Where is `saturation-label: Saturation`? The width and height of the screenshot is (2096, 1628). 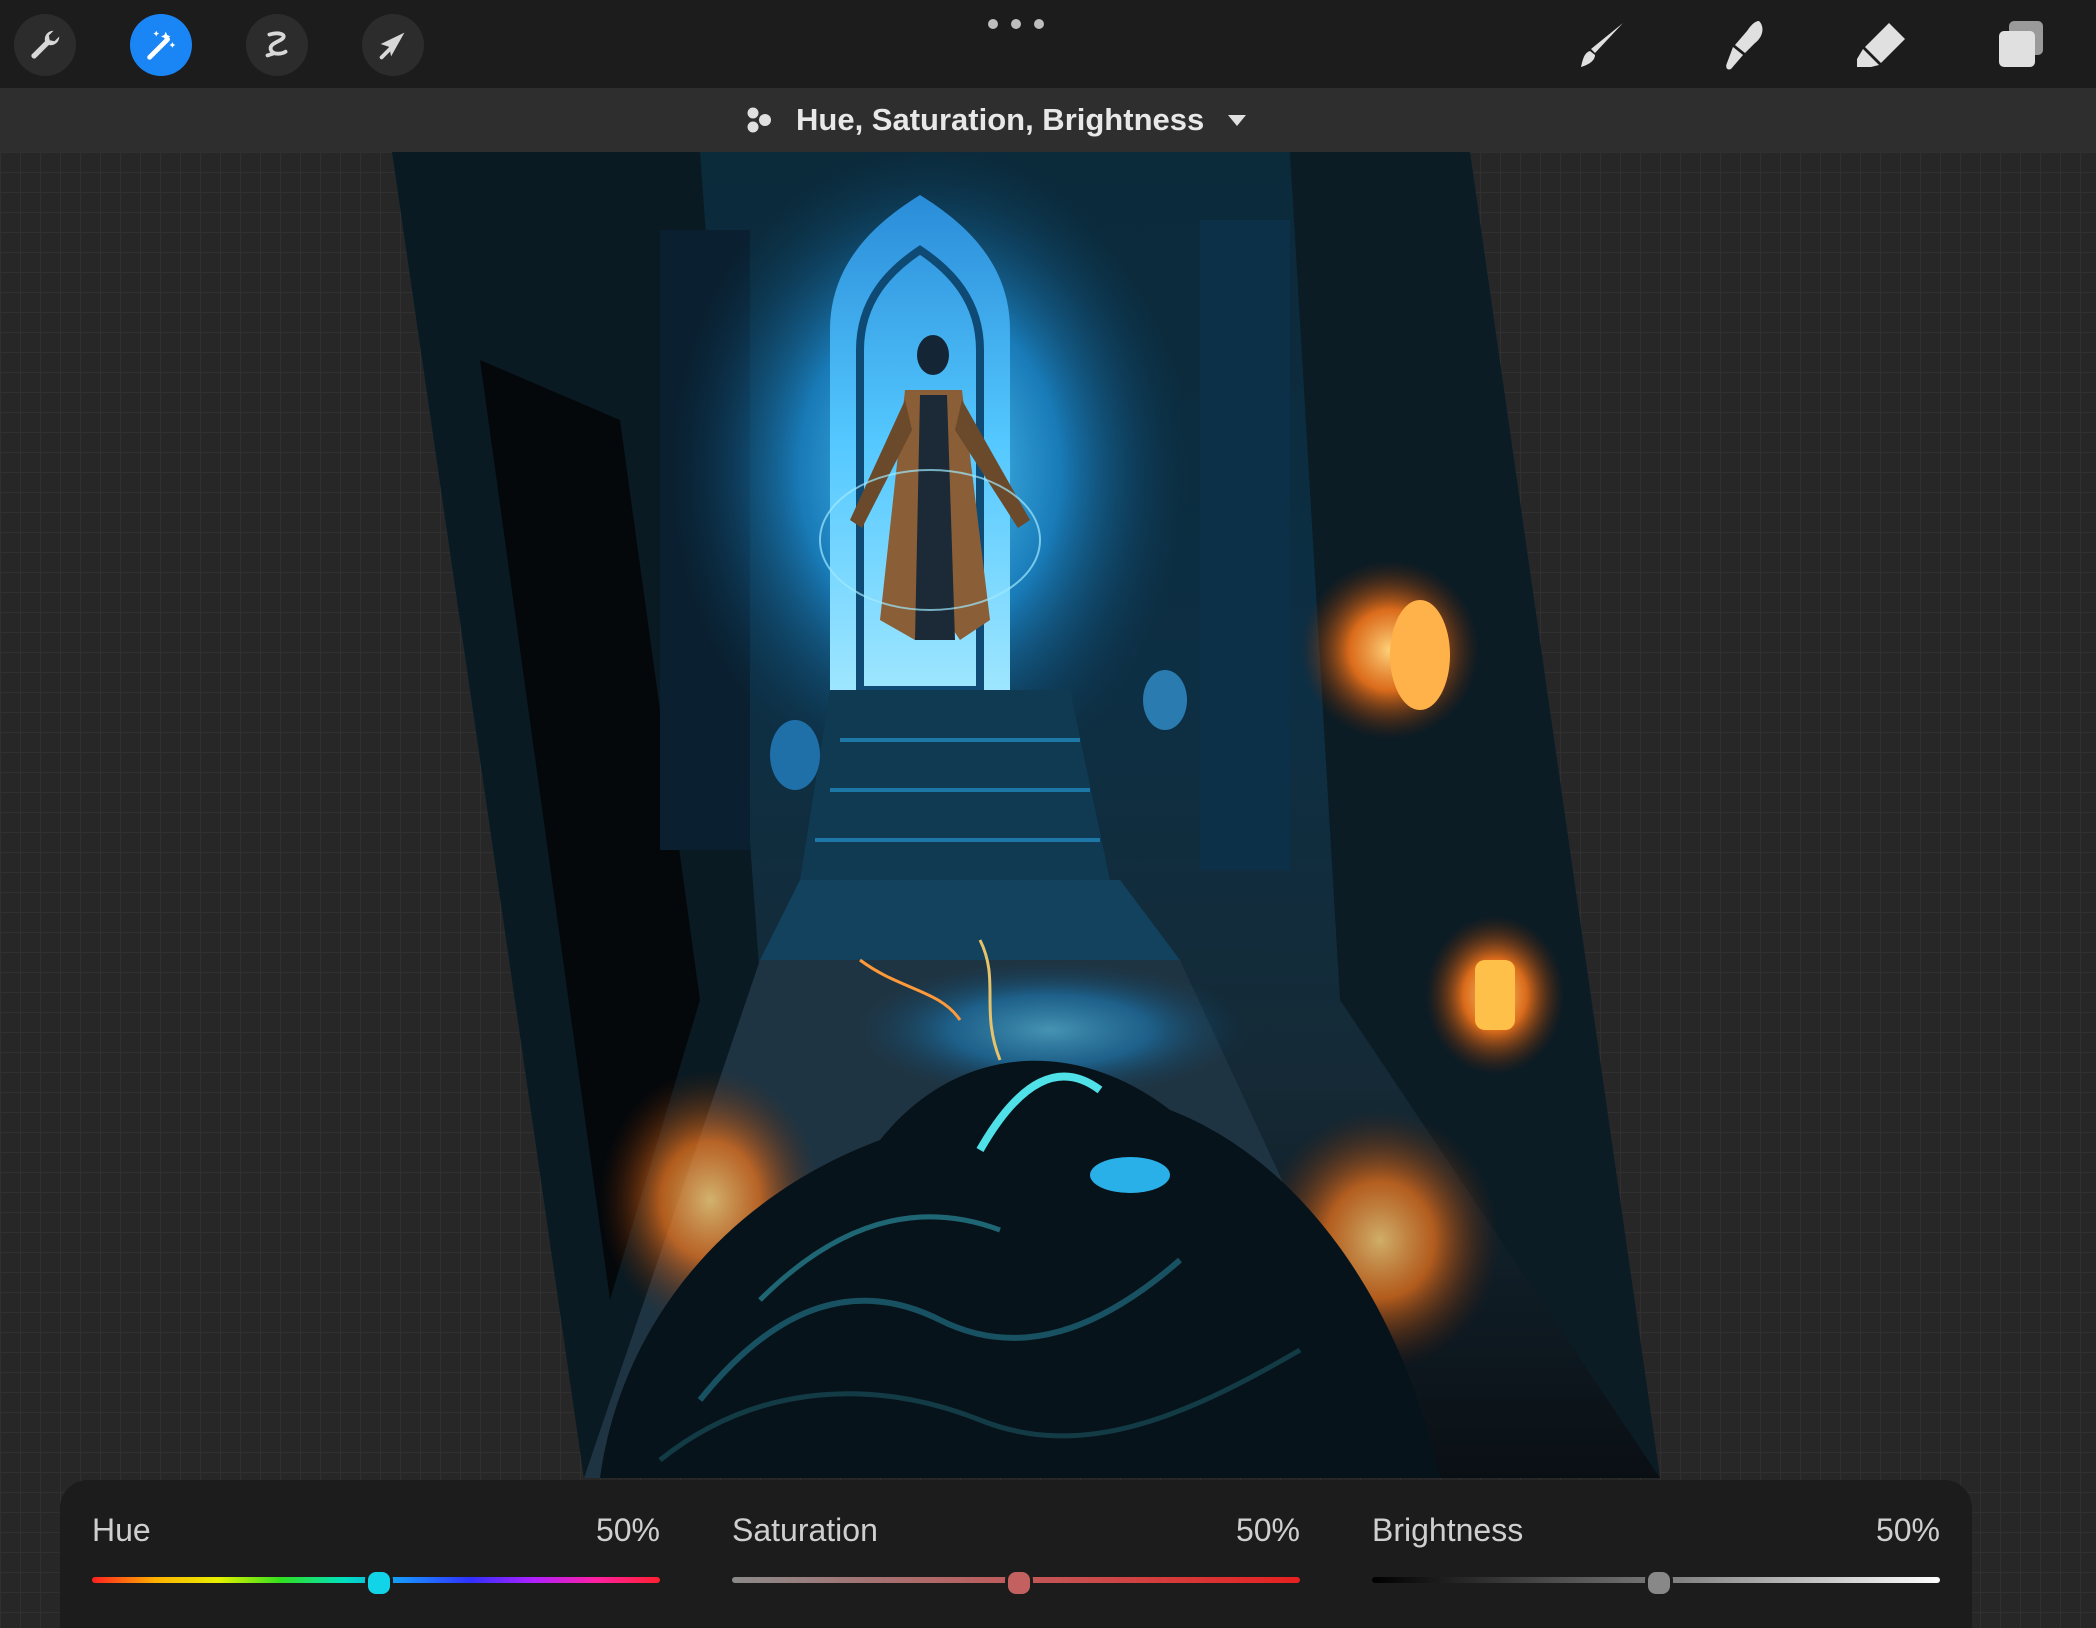 saturation-label: Saturation is located at coordinates (805, 1530).